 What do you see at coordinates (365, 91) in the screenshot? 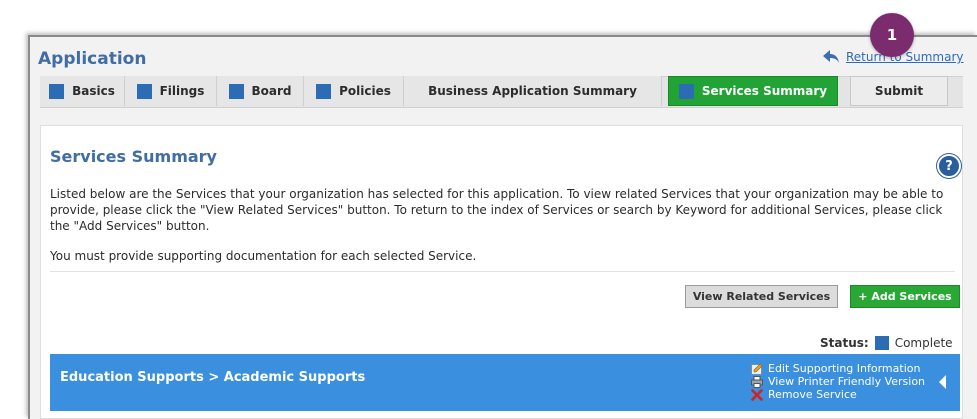
I see `tab-label: Policies` at bounding box center [365, 91].